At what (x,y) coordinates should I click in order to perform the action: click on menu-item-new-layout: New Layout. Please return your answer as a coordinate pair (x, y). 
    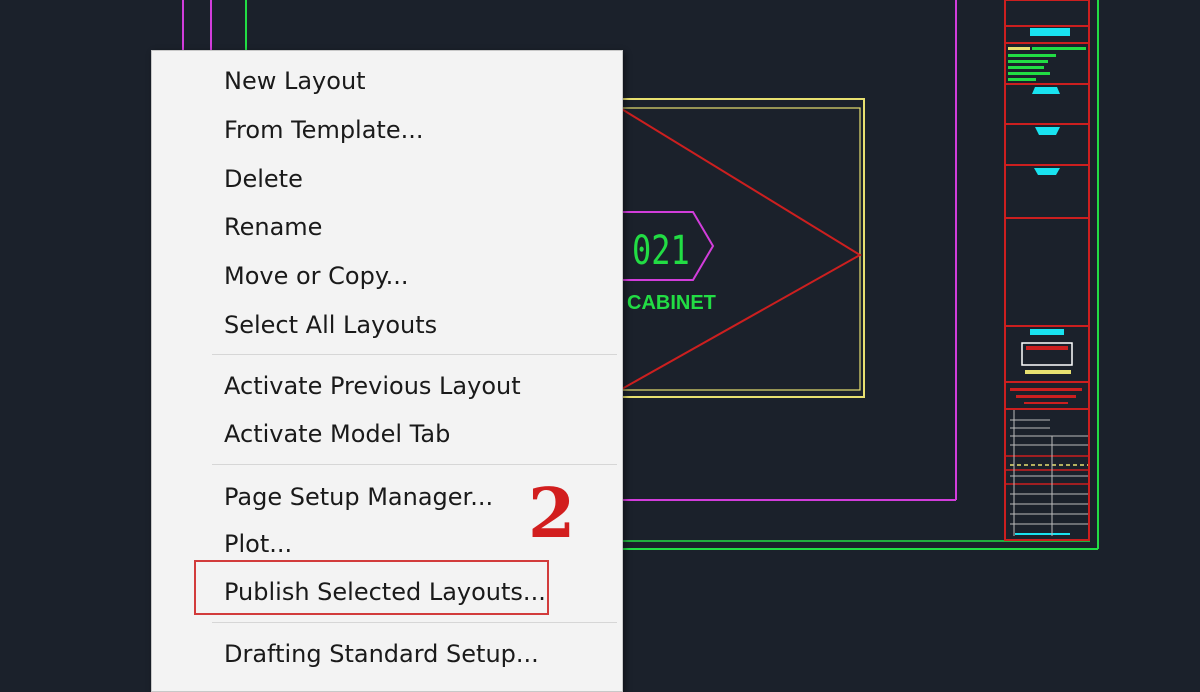
    Looking at the image, I should click on (414, 81).